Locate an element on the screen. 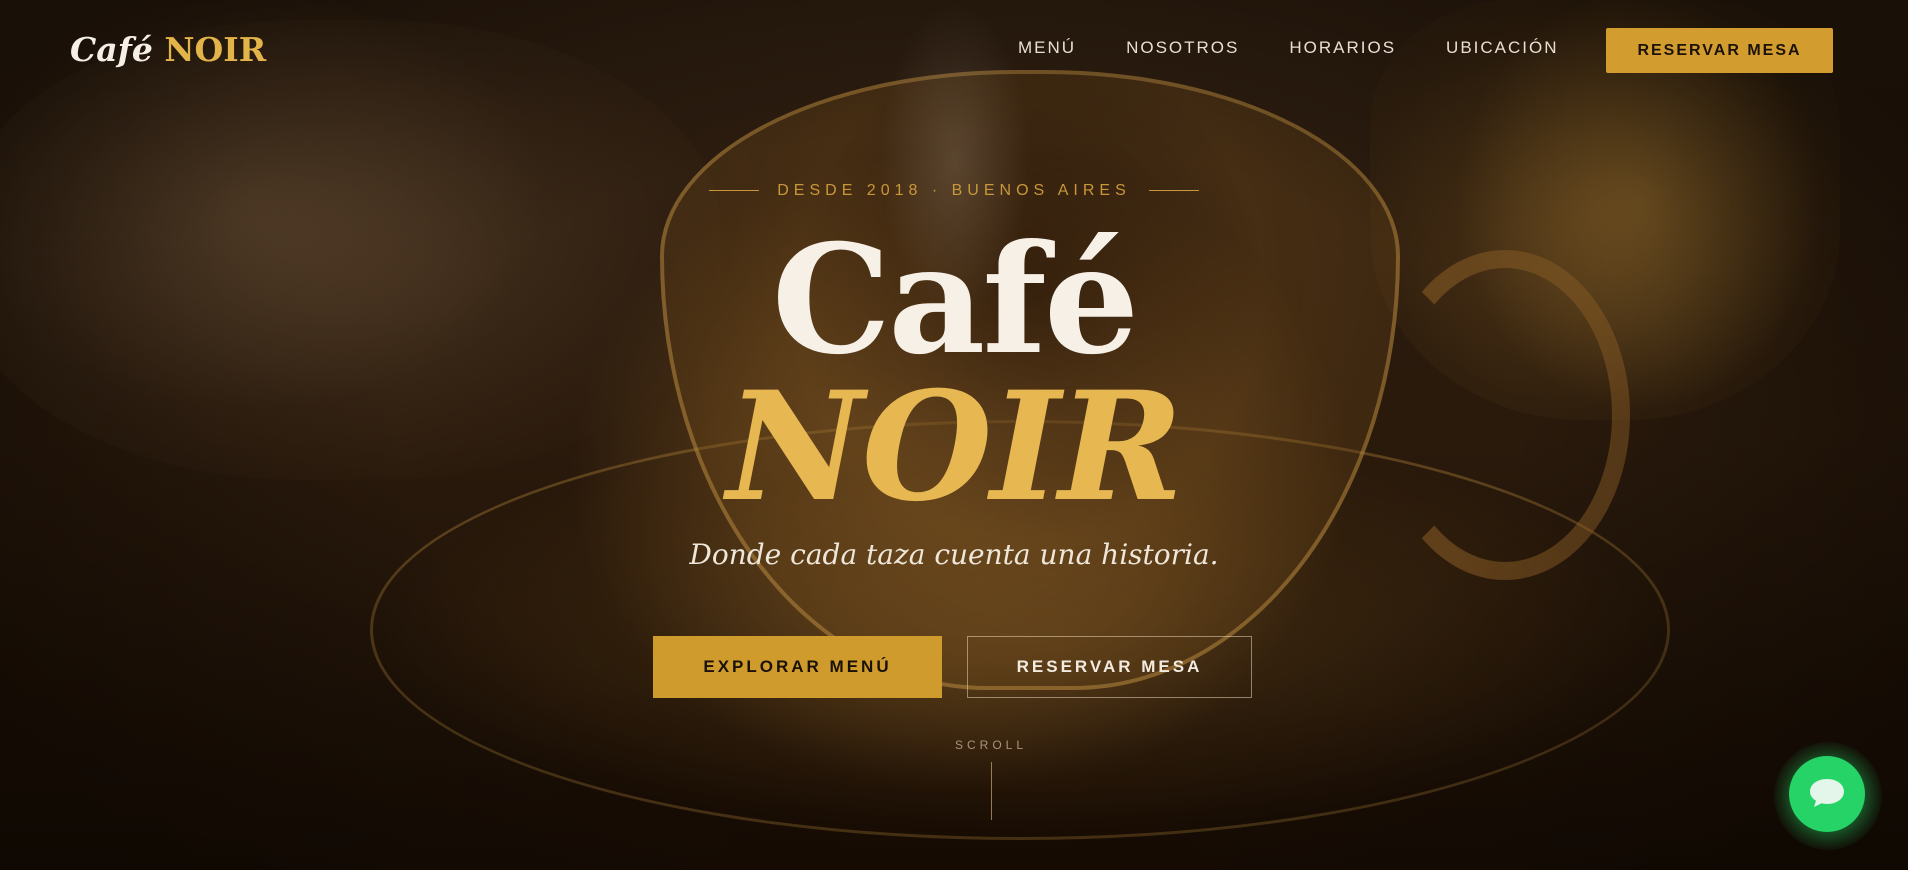 The height and width of the screenshot is (870, 1908). nav-link-ubicacion: UBICACIÓN is located at coordinates (1502, 48).